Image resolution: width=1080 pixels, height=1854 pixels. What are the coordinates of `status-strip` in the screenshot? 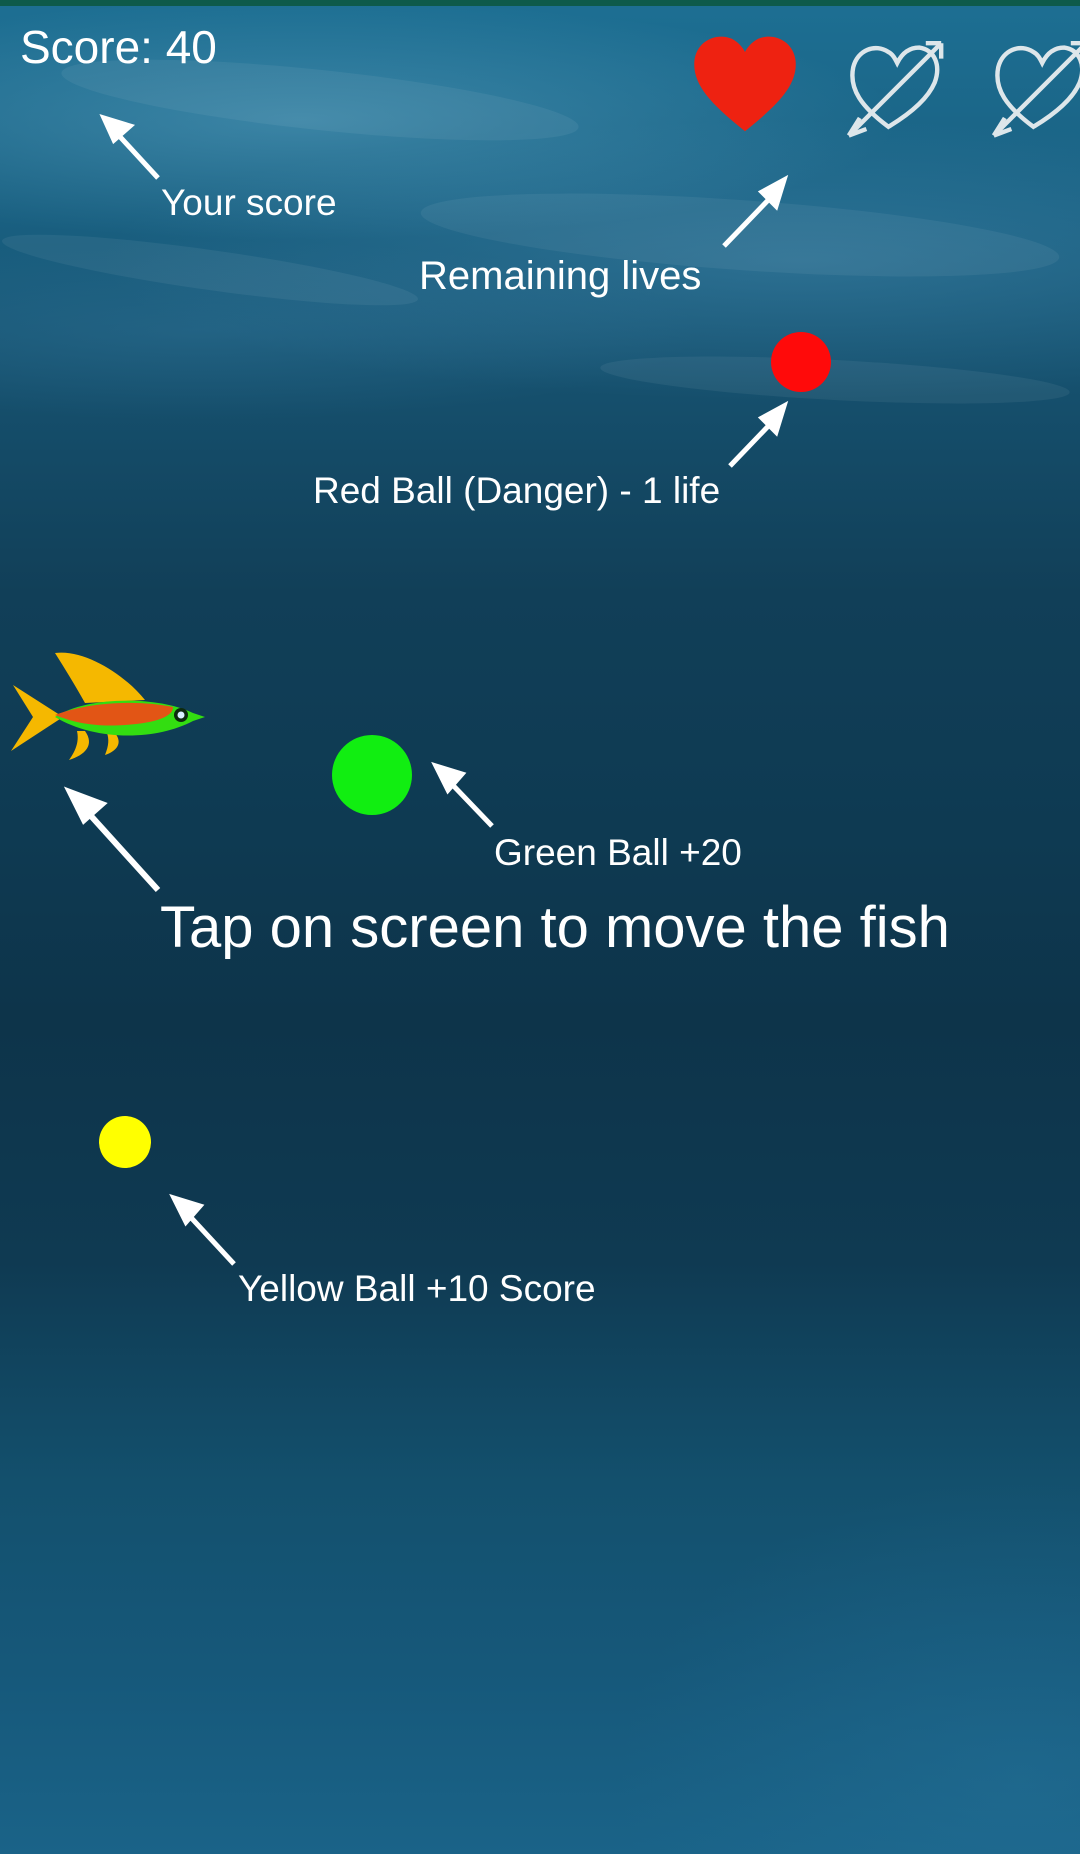 It's located at (540, 3).